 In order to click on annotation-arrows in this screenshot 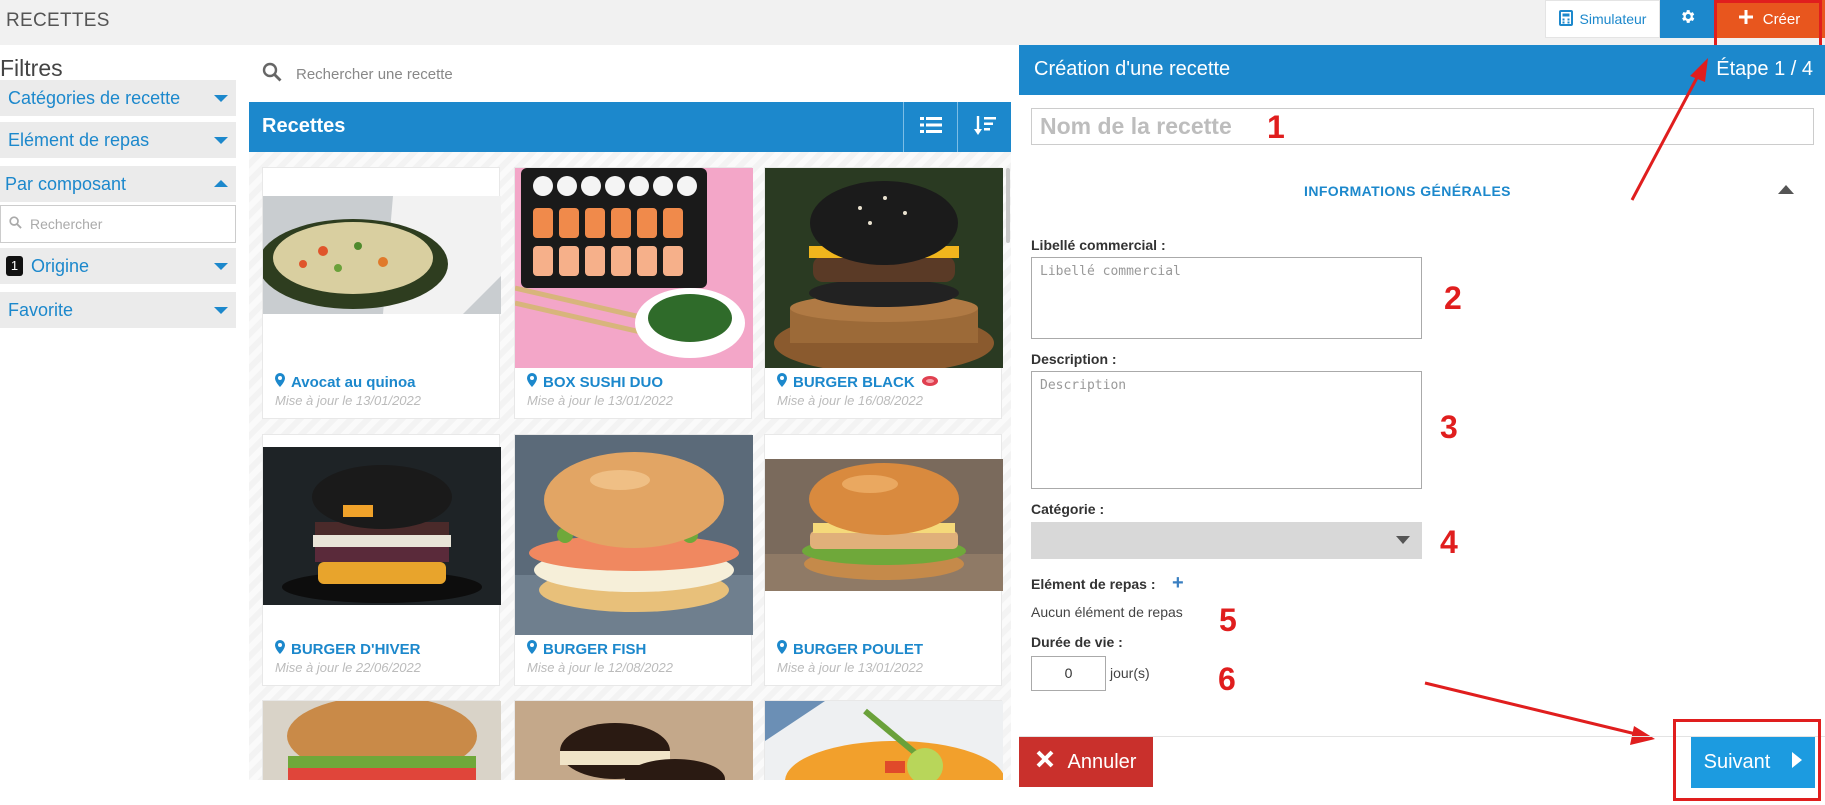, I will do `click(1566, 401)`.